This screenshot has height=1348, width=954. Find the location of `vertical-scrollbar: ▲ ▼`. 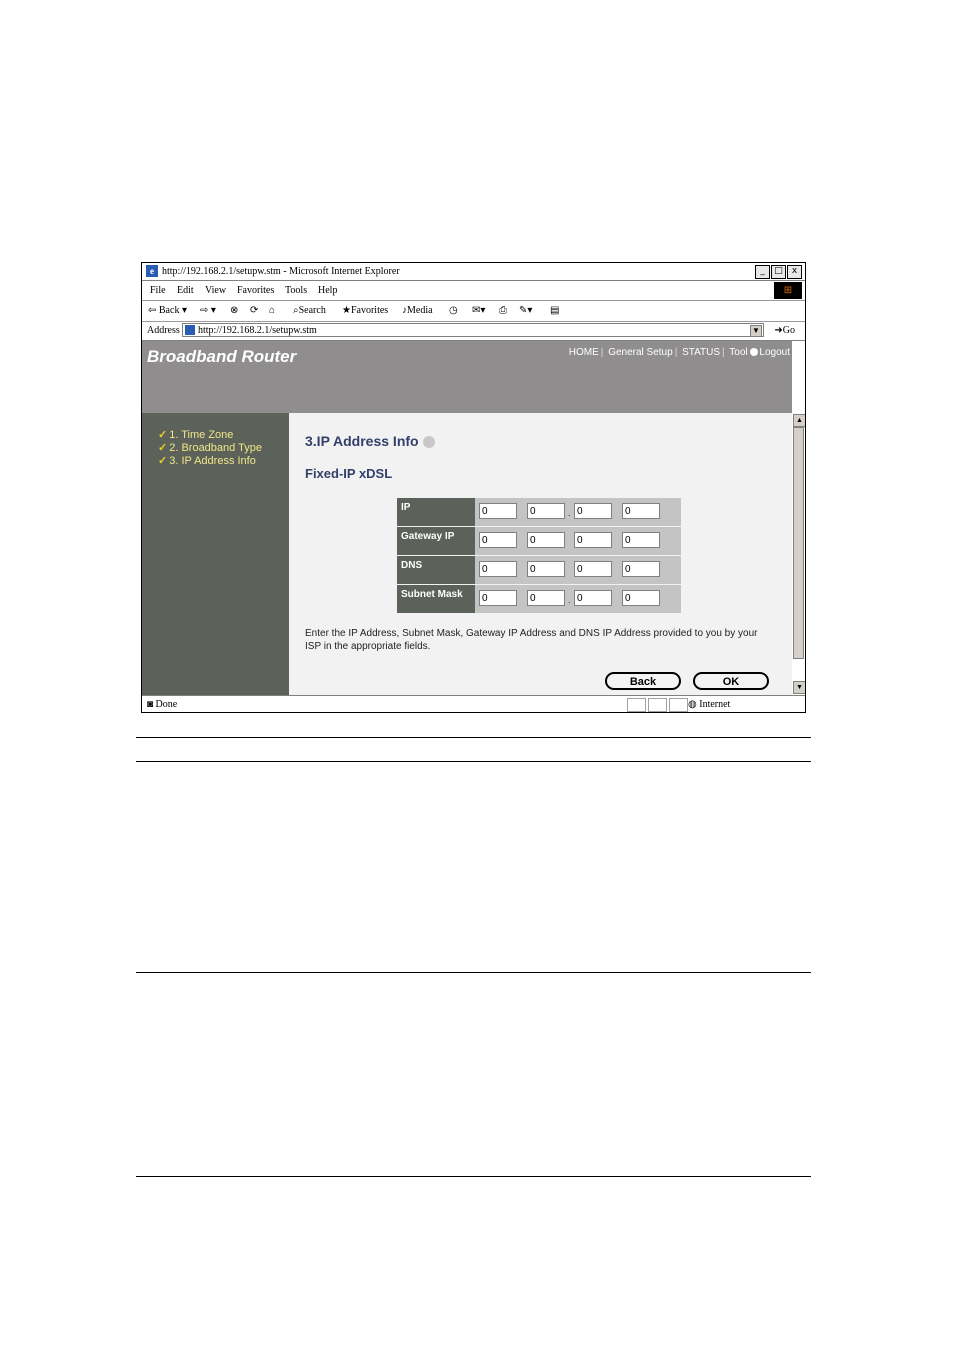

vertical-scrollbar: ▲ ▼ is located at coordinates (798, 518).